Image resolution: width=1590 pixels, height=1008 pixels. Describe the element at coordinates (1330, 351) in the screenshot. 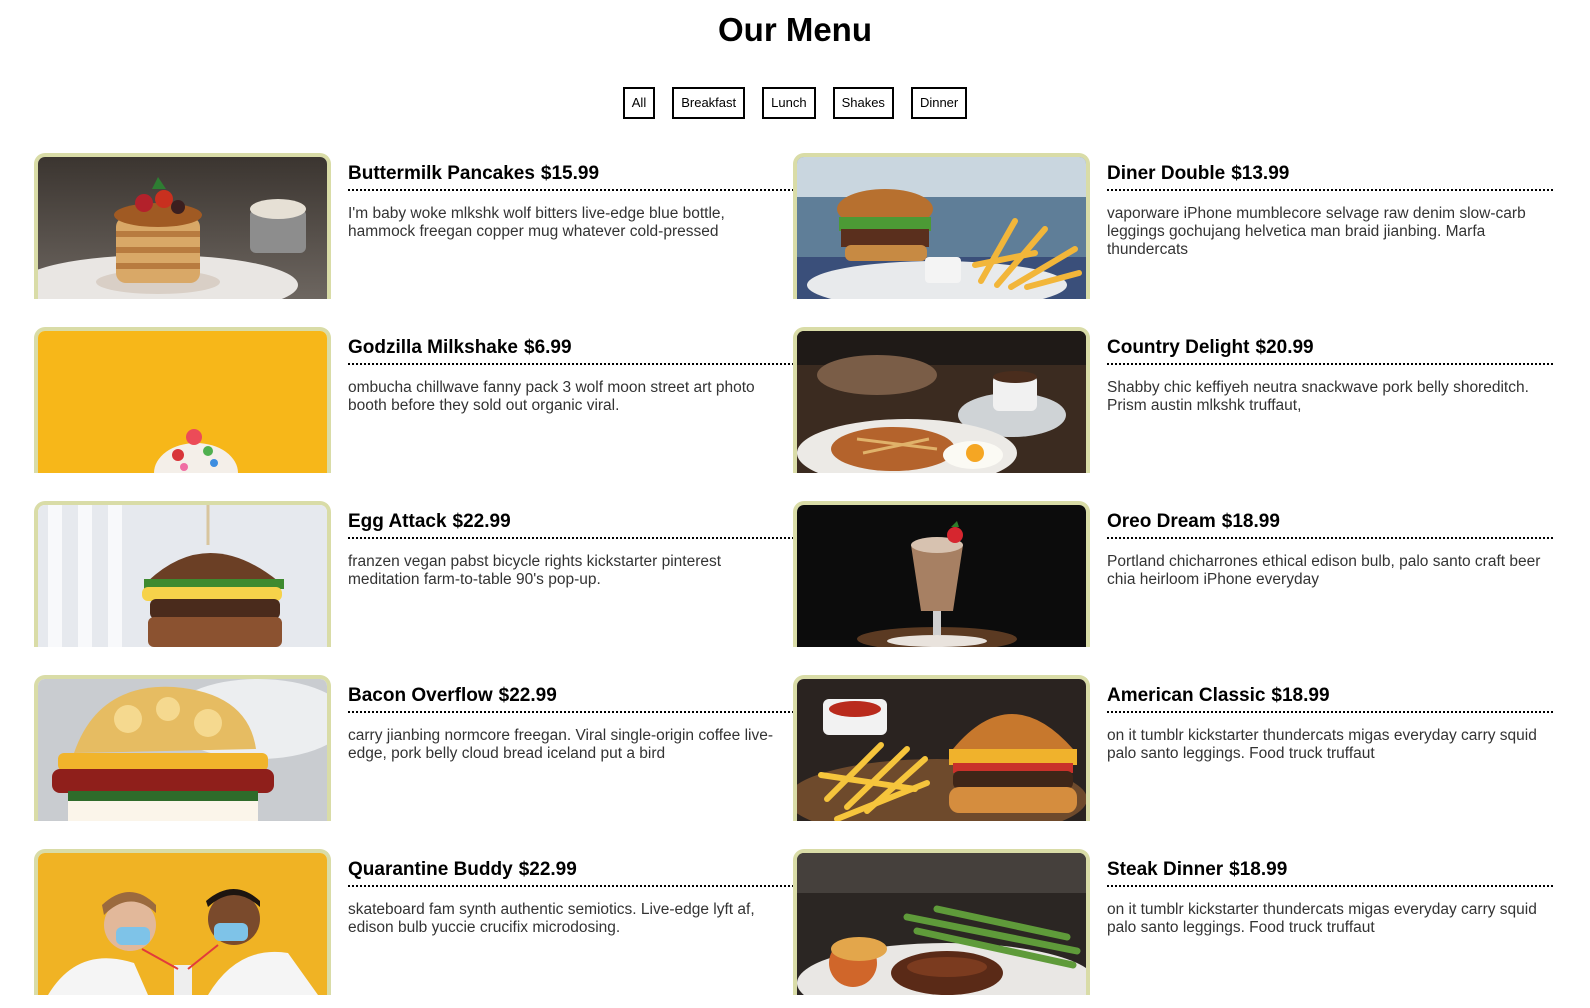

I see `item-header: Country Delight $20.99` at that location.